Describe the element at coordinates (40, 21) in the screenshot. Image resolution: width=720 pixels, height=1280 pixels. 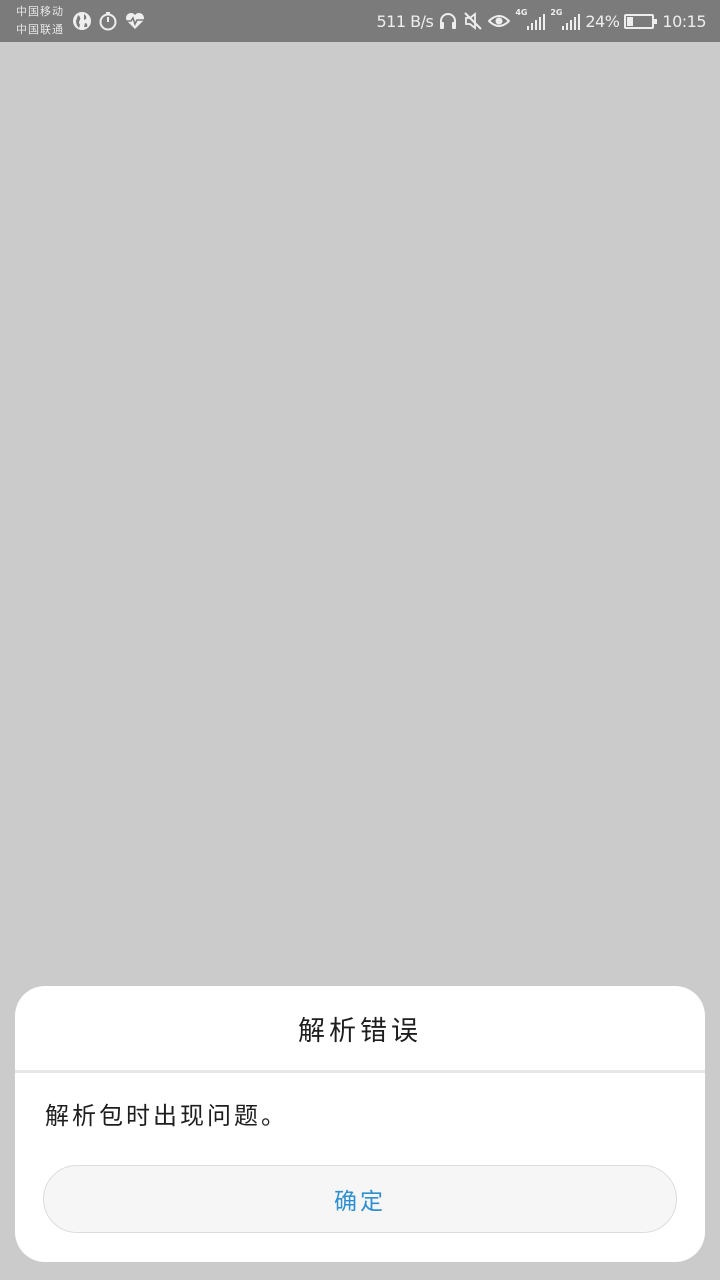
I see `carrier-labels: 中国移动 中国联通` at that location.